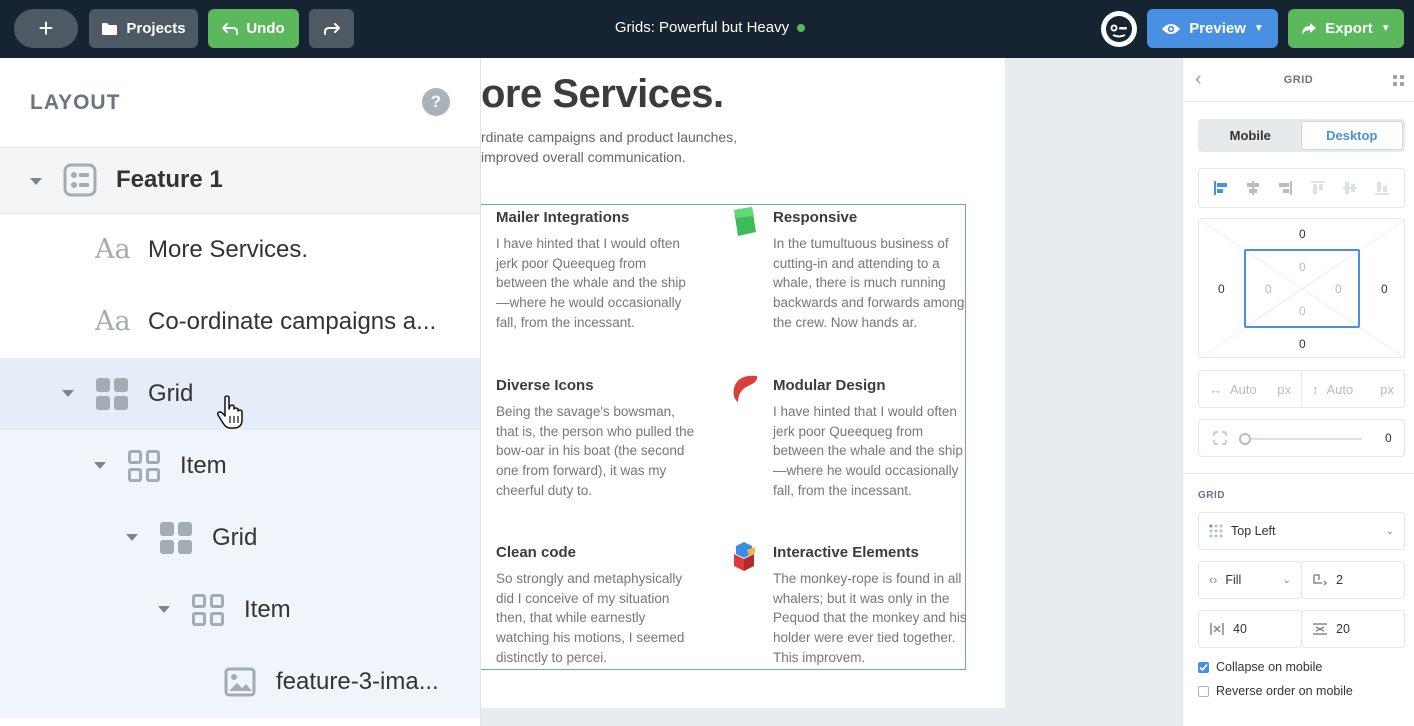 The height and width of the screenshot is (726, 1414). Describe the element at coordinates (1245, 439) in the screenshot. I see `radius-slider-handle` at that location.